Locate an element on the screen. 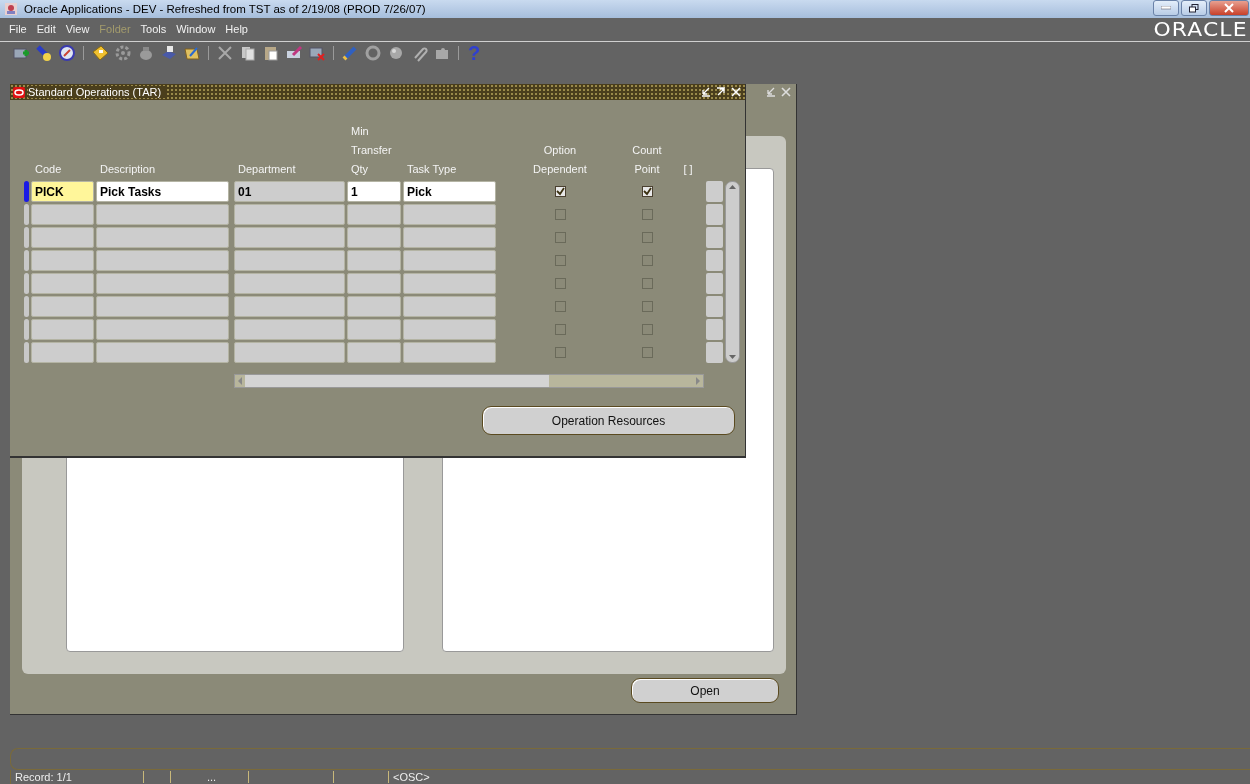  table-cell: PICK is located at coordinates (62, 191).